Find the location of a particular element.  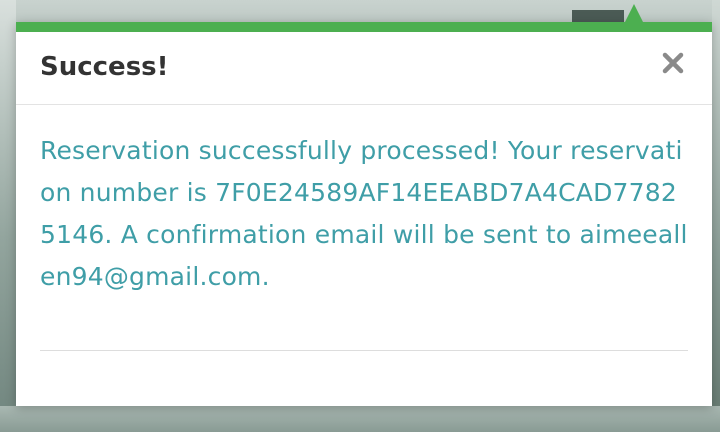

close-button is located at coordinates (673, 64).